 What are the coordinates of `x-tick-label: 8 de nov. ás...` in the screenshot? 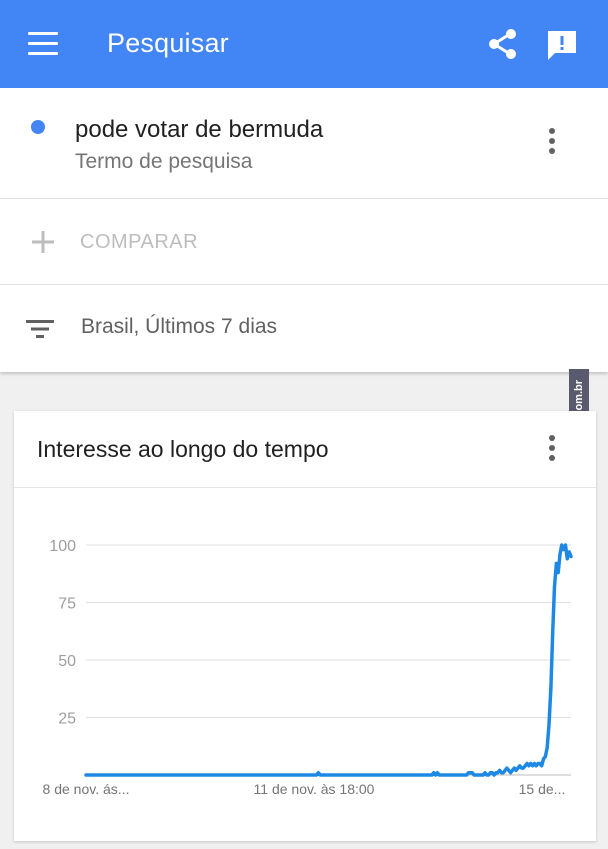 It's located at (86, 789).